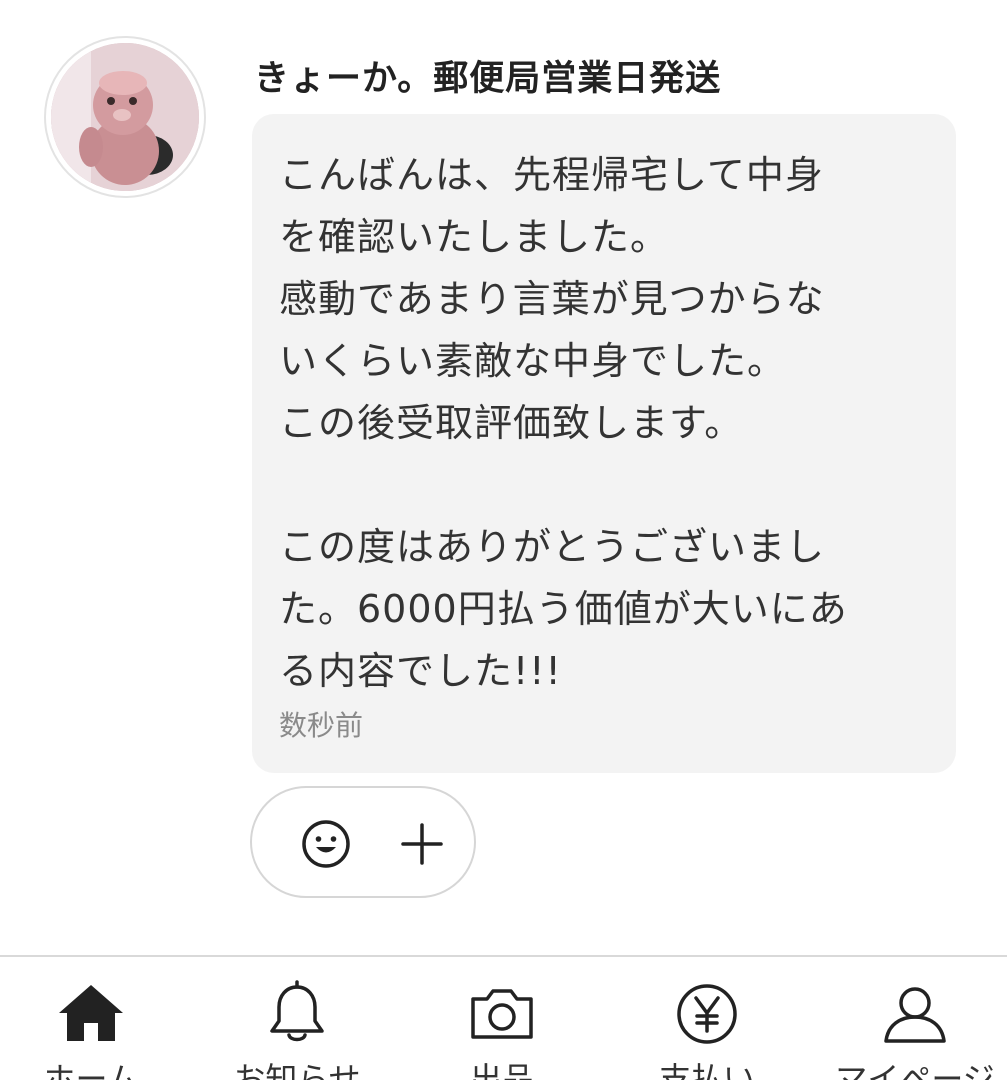  I want to click on nav-item-sell: 出品, so click(502, 1018).